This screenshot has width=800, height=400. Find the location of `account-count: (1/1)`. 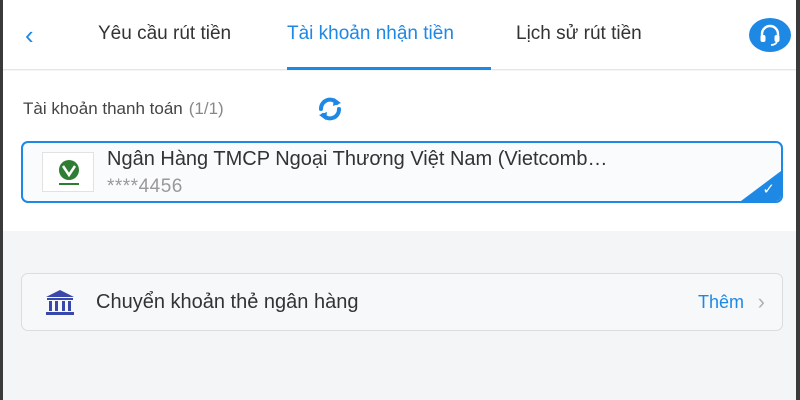

account-count: (1/1) is located at coordinates (206, 108).